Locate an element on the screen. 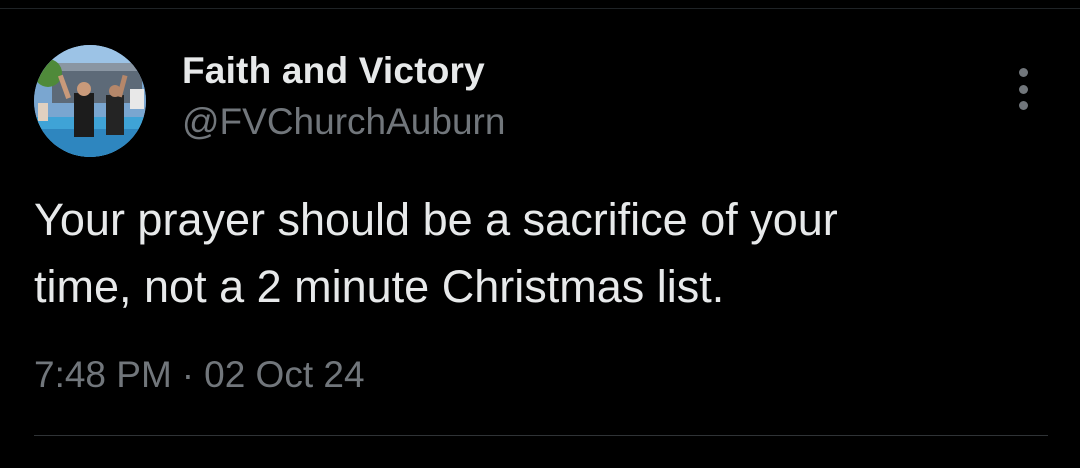  more-vertical-icon is located at coordinates (1023, 89).